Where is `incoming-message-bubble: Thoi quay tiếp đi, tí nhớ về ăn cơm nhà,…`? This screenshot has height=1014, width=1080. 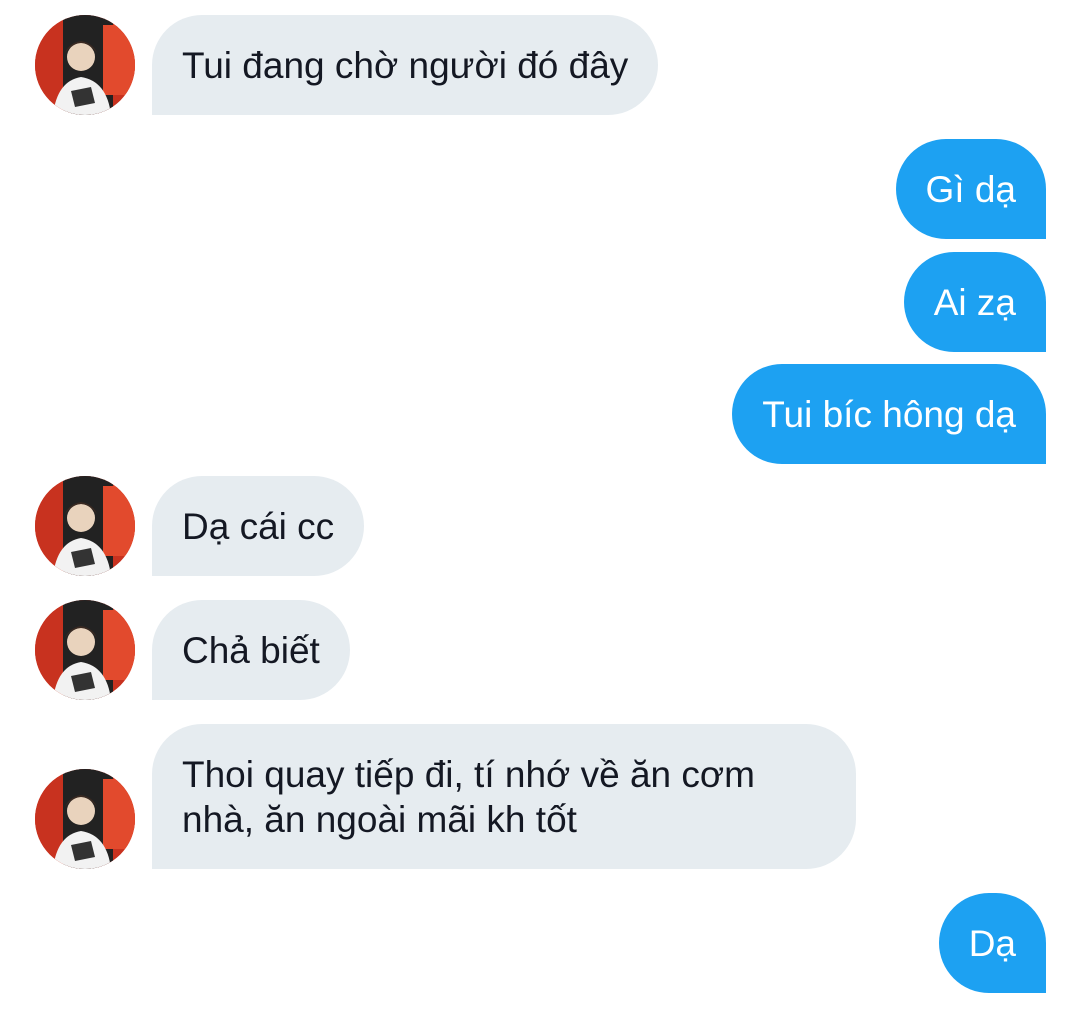
incoming-message-bubble: Thoi quay tiếp đi, tí nhớ về ăn cơm nhà,… is located at coordinates (504, 796).